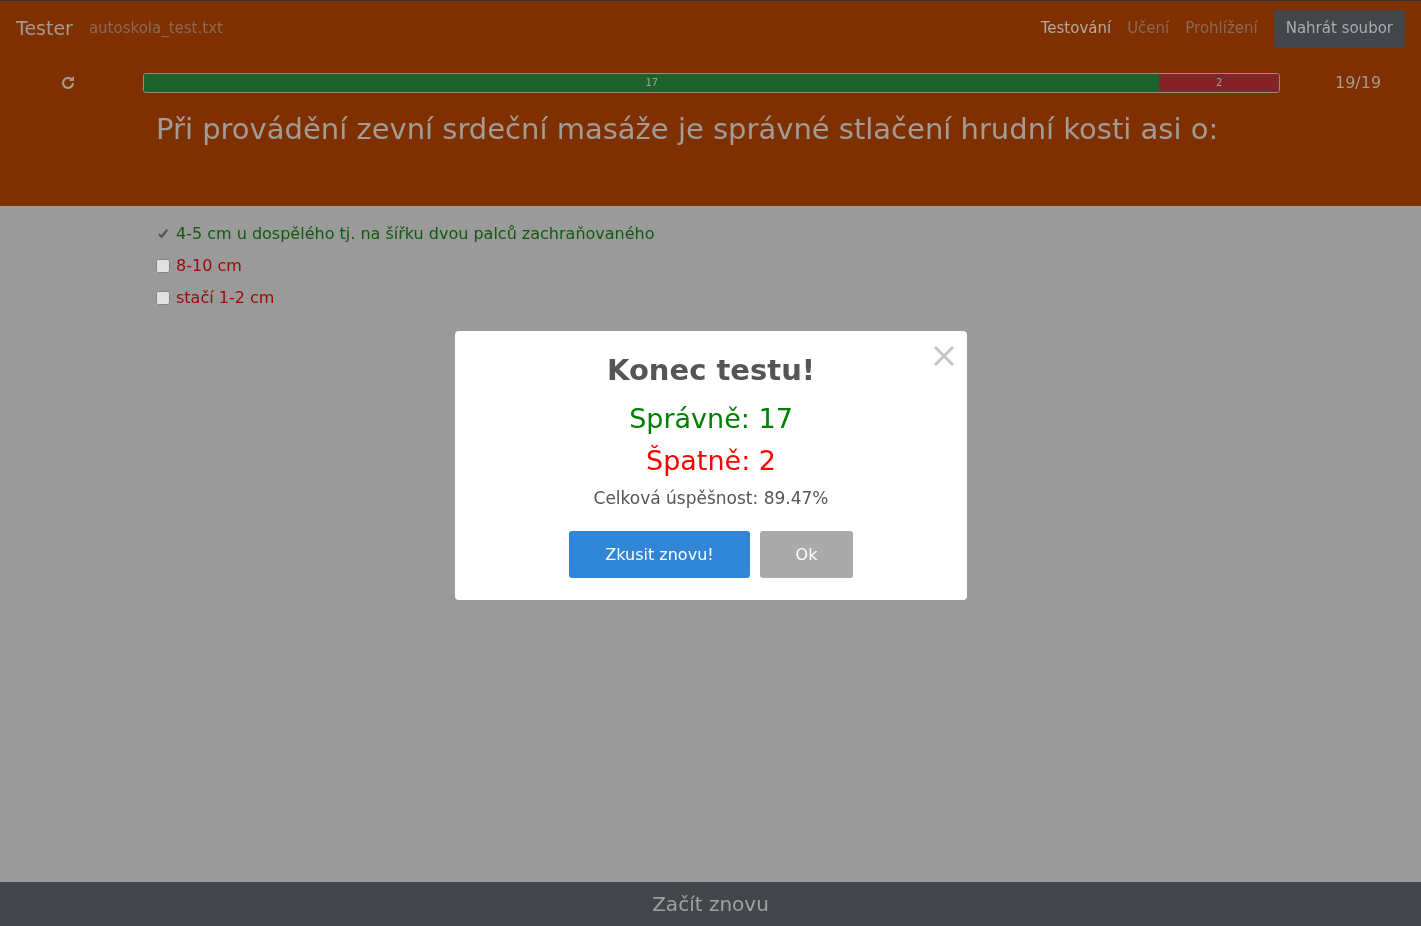  What do you see at coordinates (1339, 28) in the screenshot?
I see `upload-button: Nahrát soubor` at bounding box center [1339, 28].